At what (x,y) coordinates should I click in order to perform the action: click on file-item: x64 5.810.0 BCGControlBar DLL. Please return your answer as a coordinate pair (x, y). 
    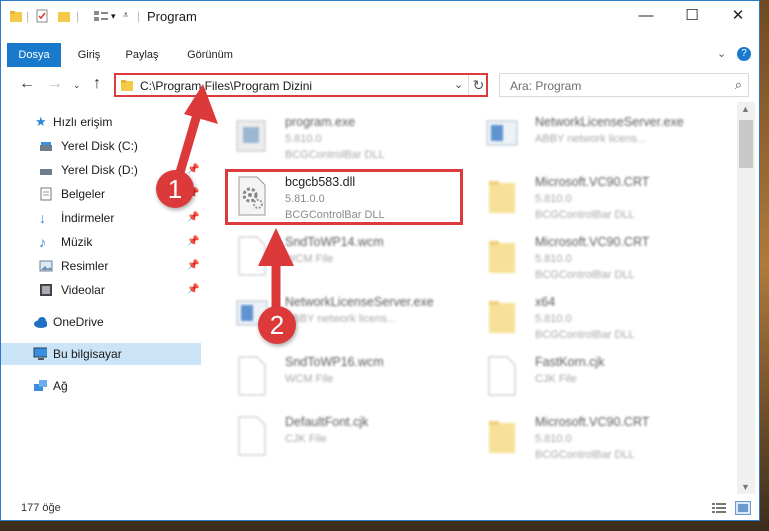
    Looking at the image, I should click on (598, 316).